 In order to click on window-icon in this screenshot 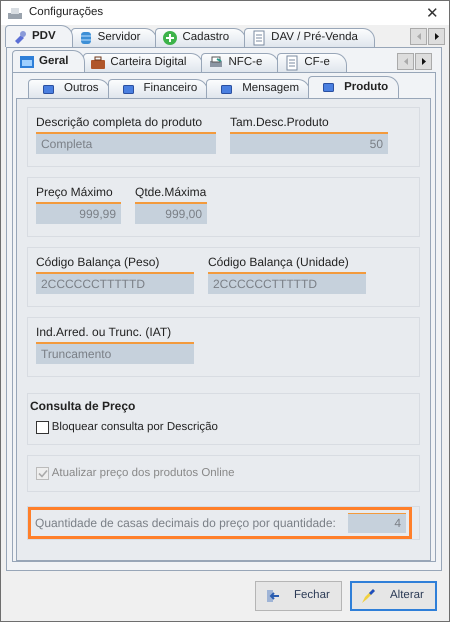, I will do `click(27, 62)`.